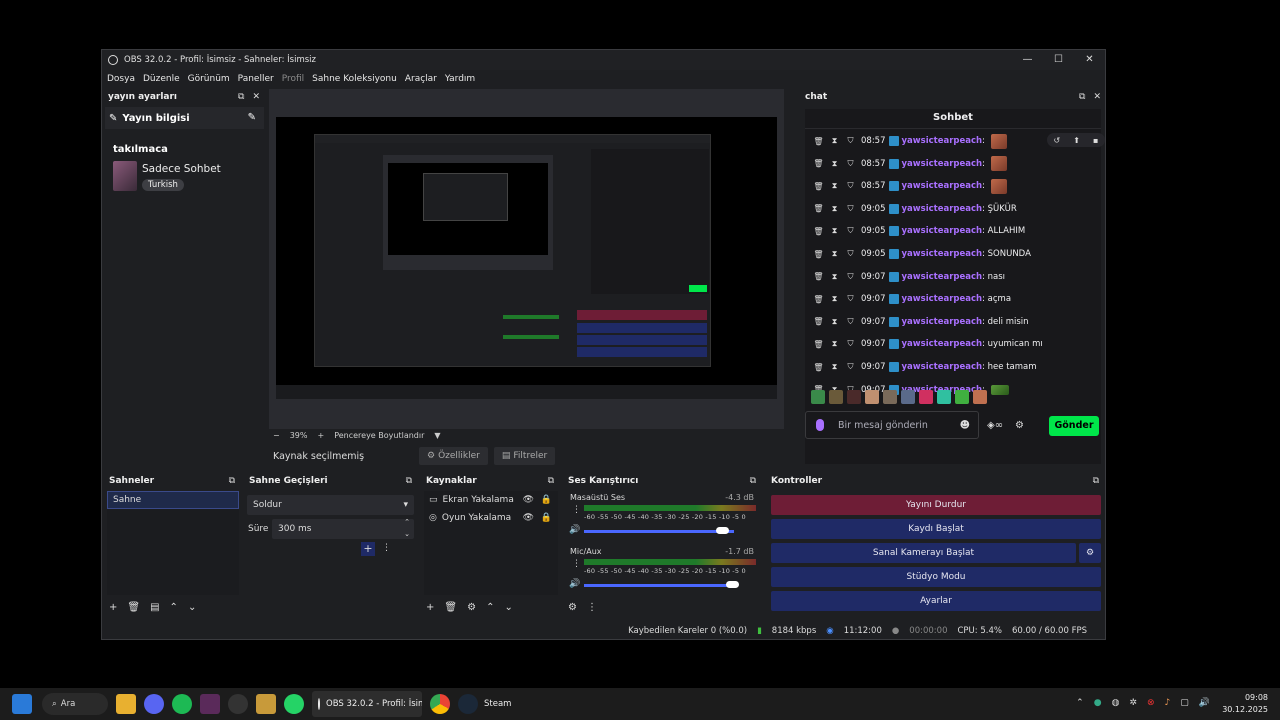 The width and height of the screenshot is (1280, 720). Describe the element at coordinates (1076, 140) in the screenshot. I see `pin-icon: ⬆` at that location.